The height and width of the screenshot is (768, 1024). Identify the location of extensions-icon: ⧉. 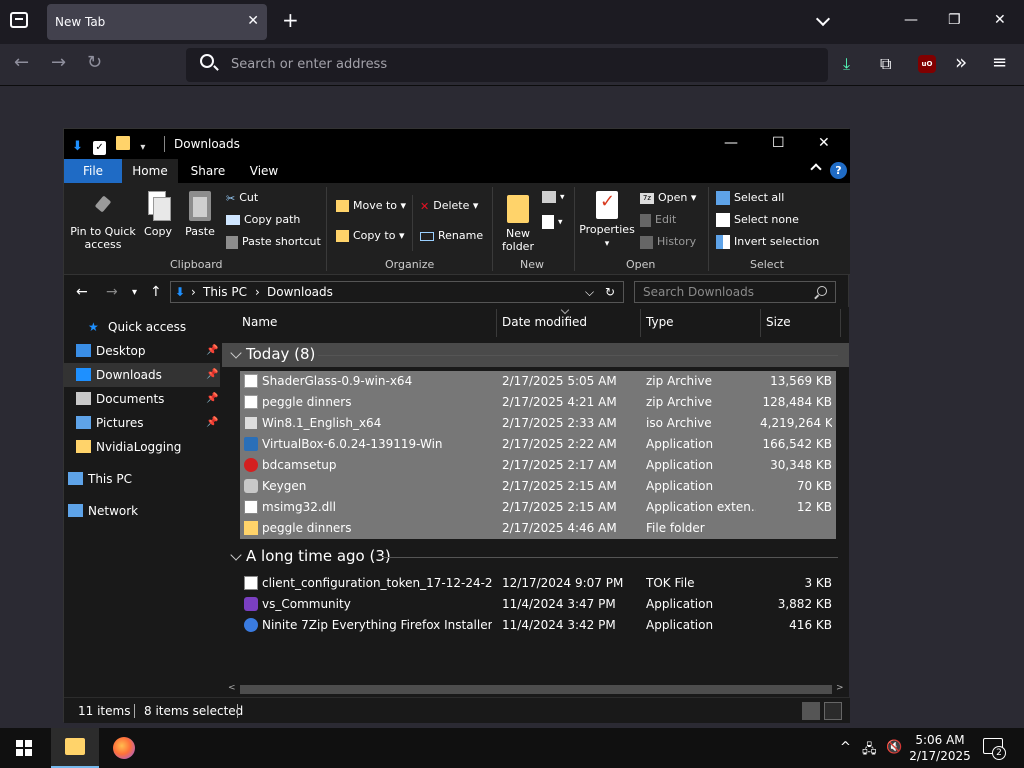
(885, 64).